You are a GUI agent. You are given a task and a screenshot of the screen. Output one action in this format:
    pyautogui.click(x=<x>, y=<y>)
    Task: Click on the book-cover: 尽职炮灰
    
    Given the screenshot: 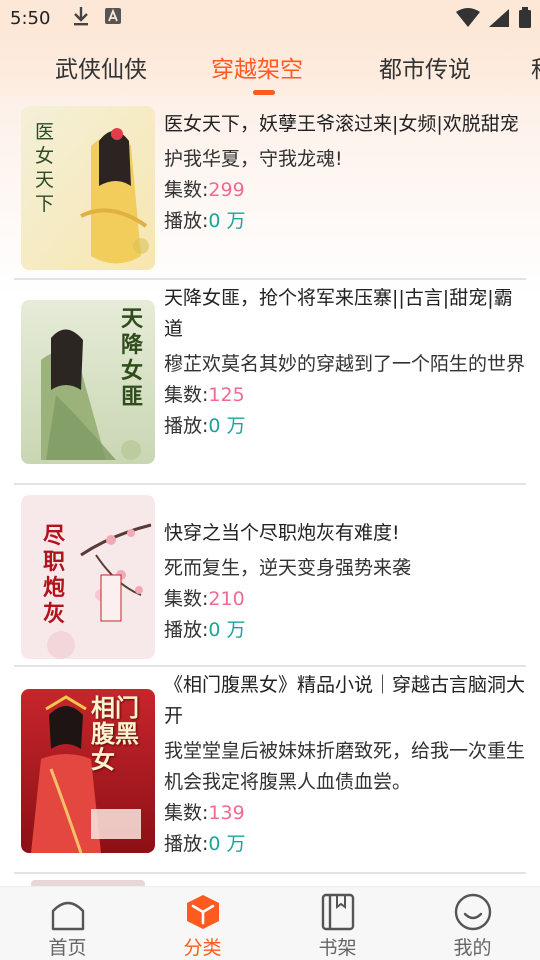 What is the action you would take?
    pyautogui.click(x=88, y=577)
    